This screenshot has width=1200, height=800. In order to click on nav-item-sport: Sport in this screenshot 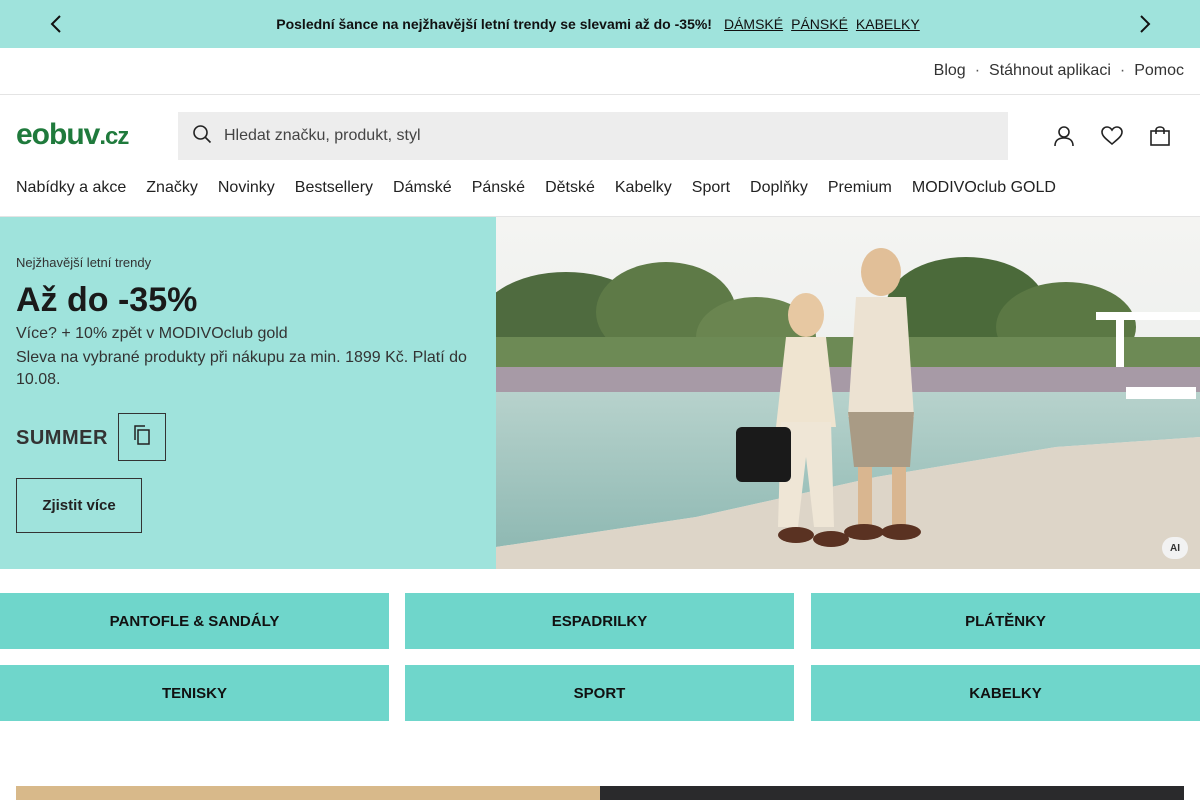, I will do `click(711, 188)`.